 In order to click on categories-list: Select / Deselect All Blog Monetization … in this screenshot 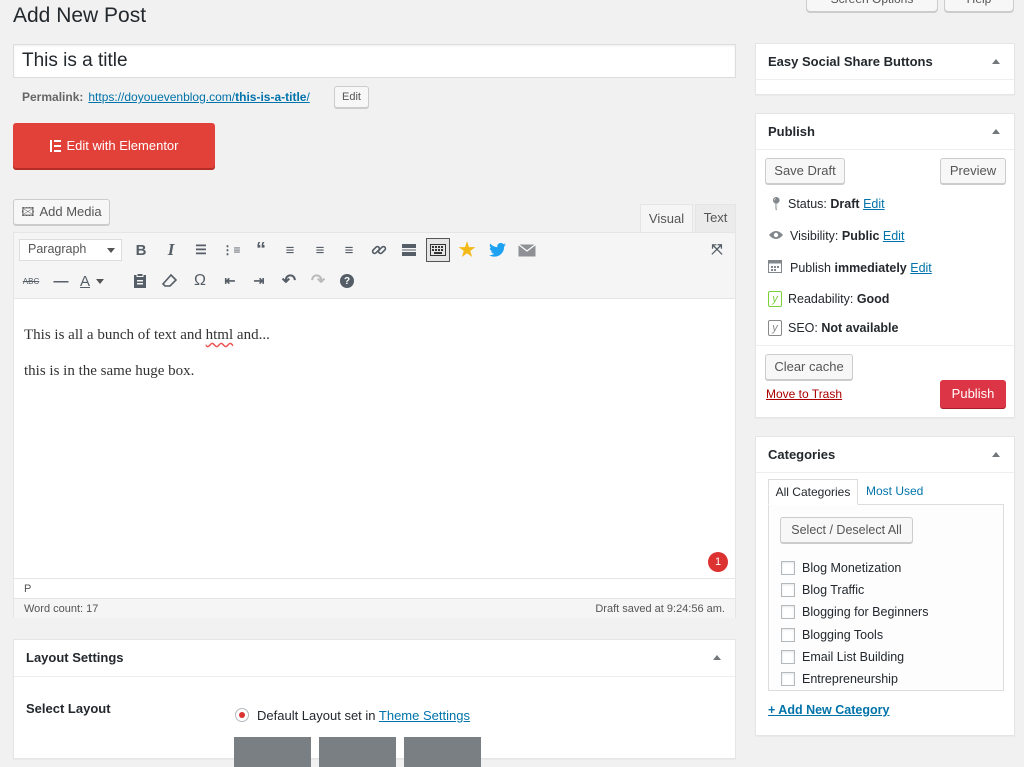, I will do `click(886, 597)`.